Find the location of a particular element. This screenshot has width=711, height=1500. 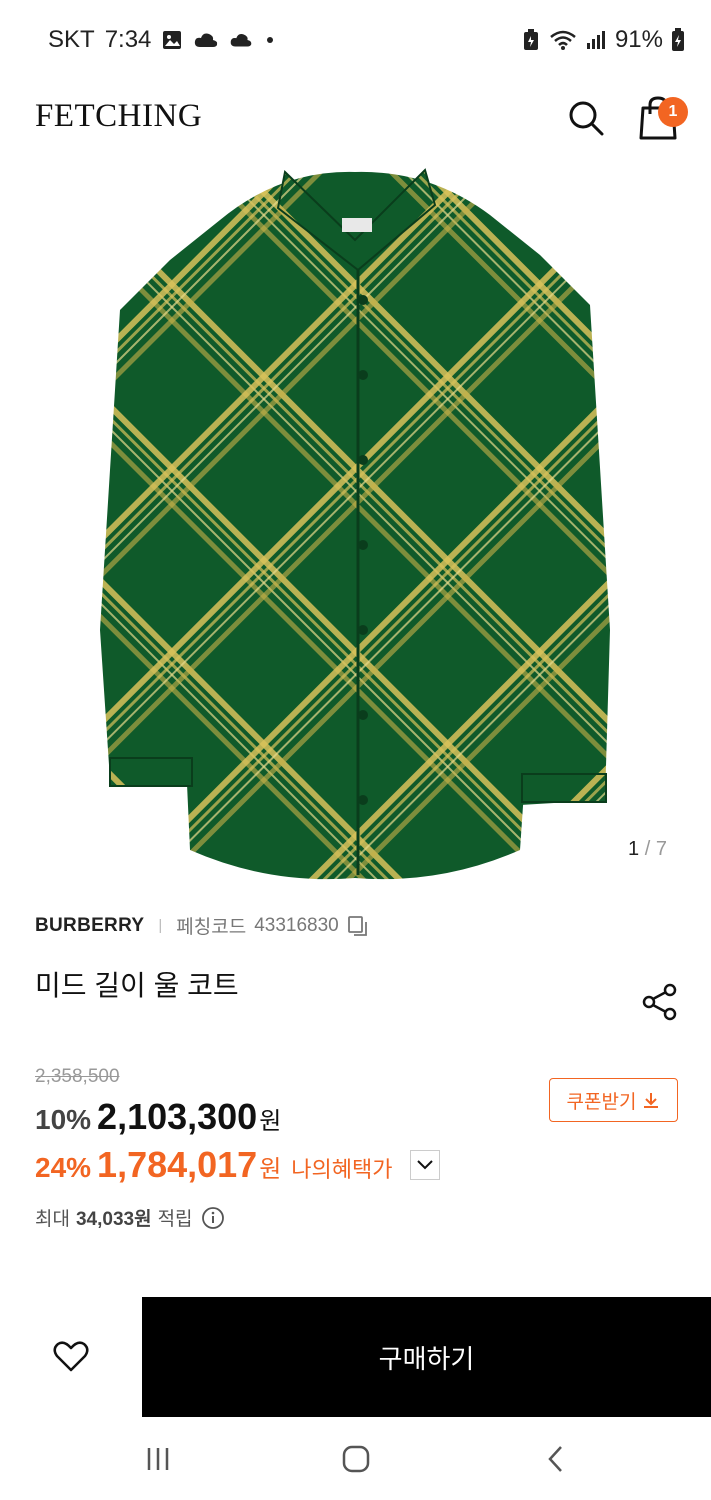

wishlist-button is located at coordinates (71, 1357).